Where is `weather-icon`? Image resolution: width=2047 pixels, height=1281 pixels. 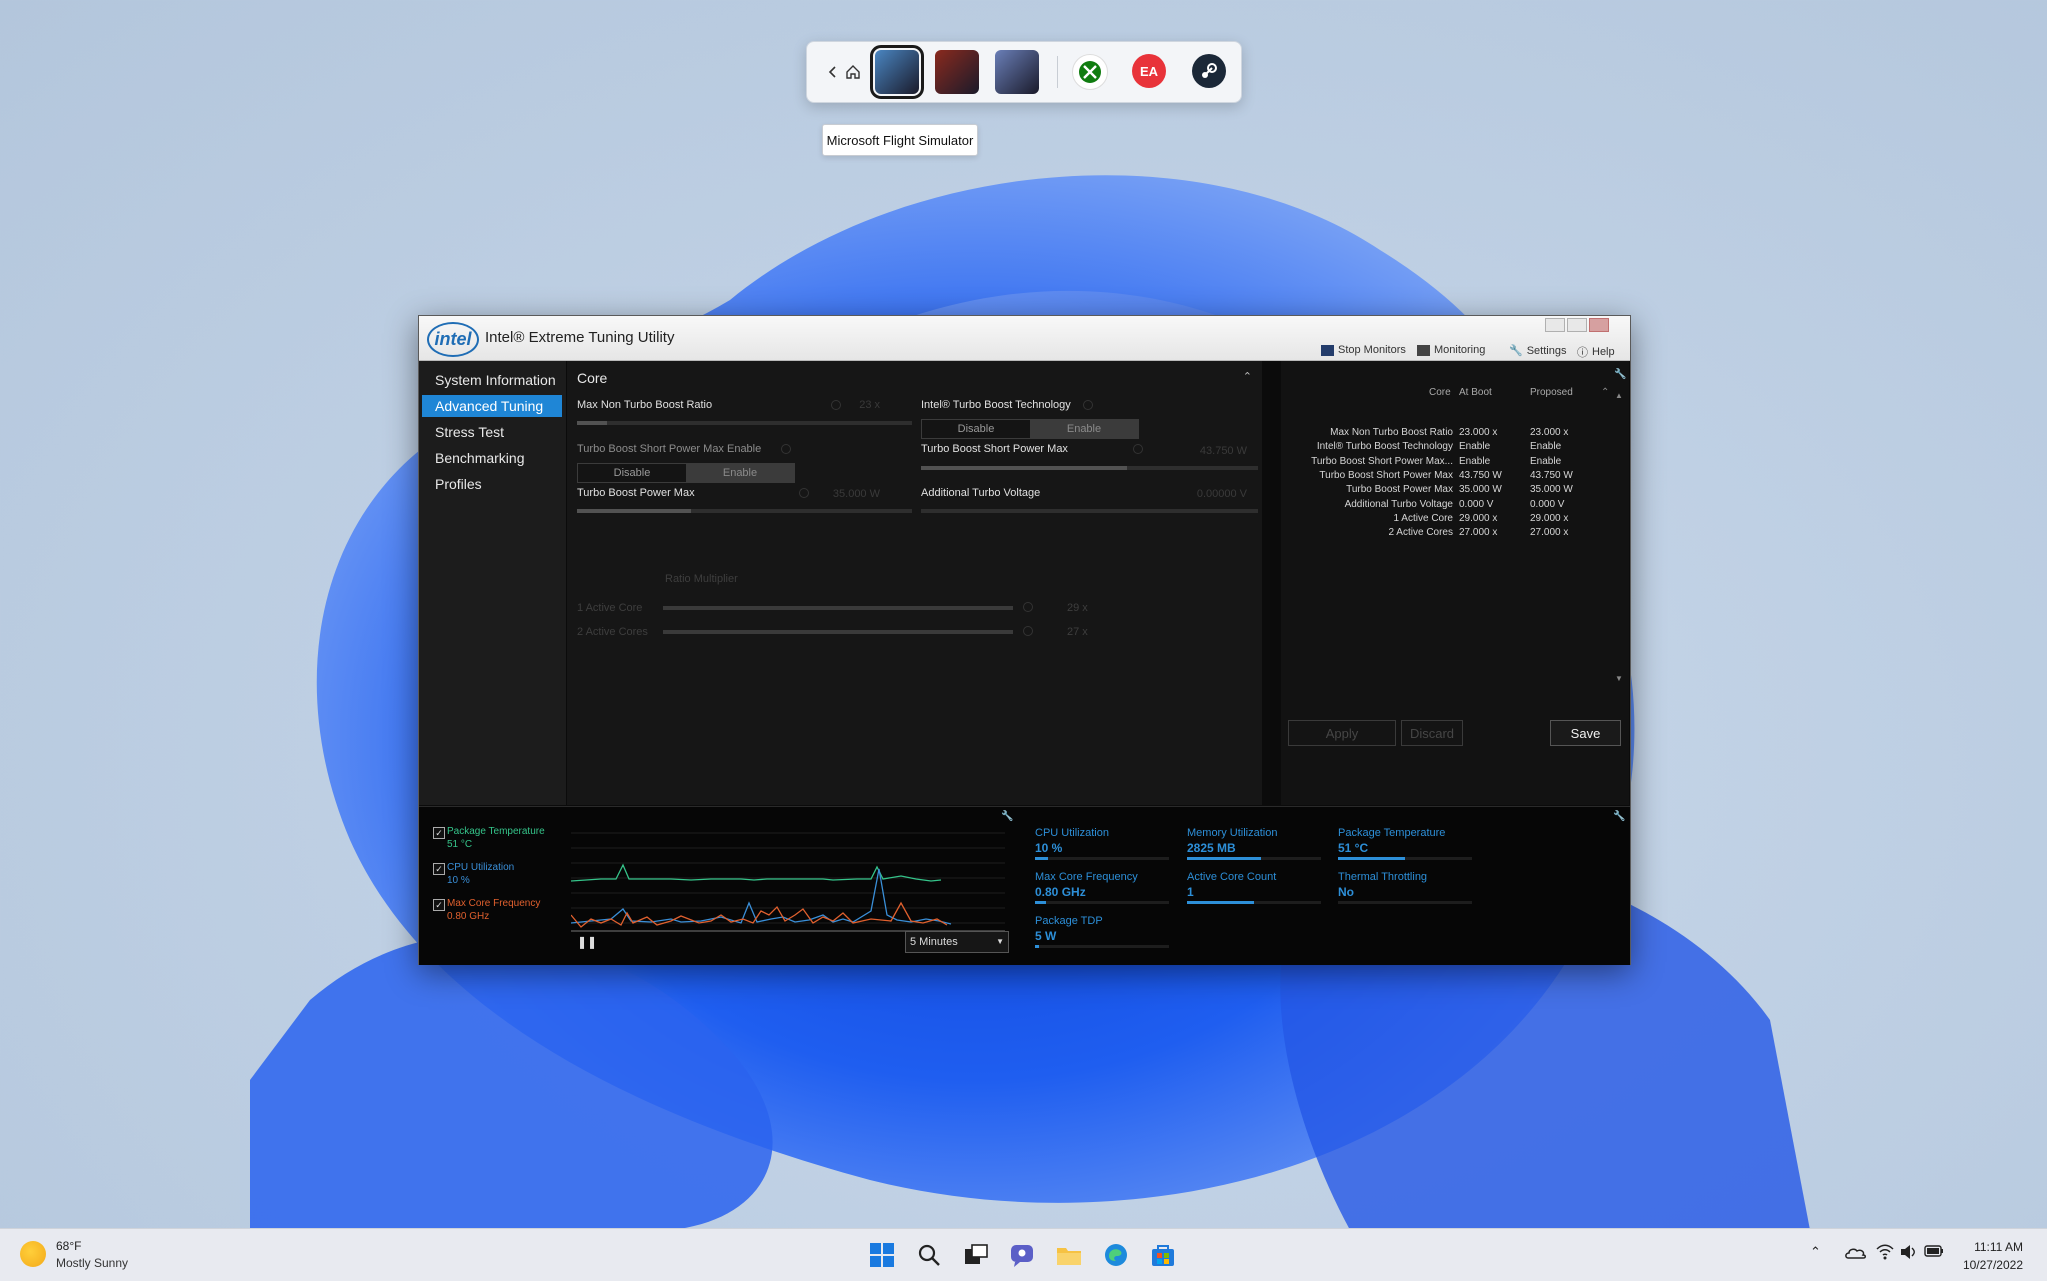
weather-icon is located at coordinates (33, 1254).